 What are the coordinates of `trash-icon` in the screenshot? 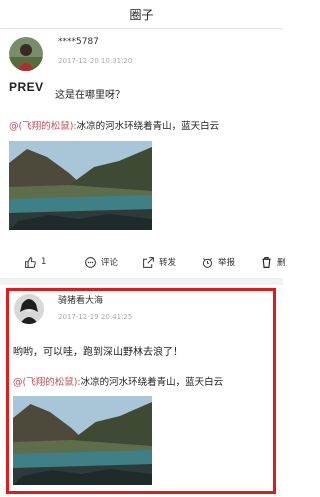 It's located at (266, 262).